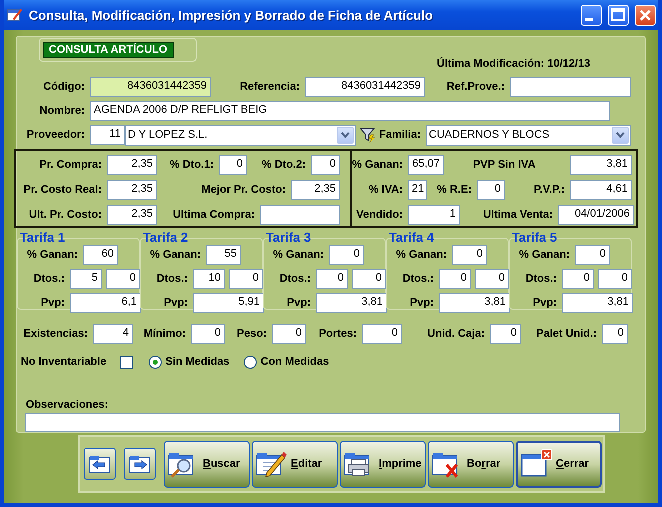  I want to click on close-button, so click(645, 15).